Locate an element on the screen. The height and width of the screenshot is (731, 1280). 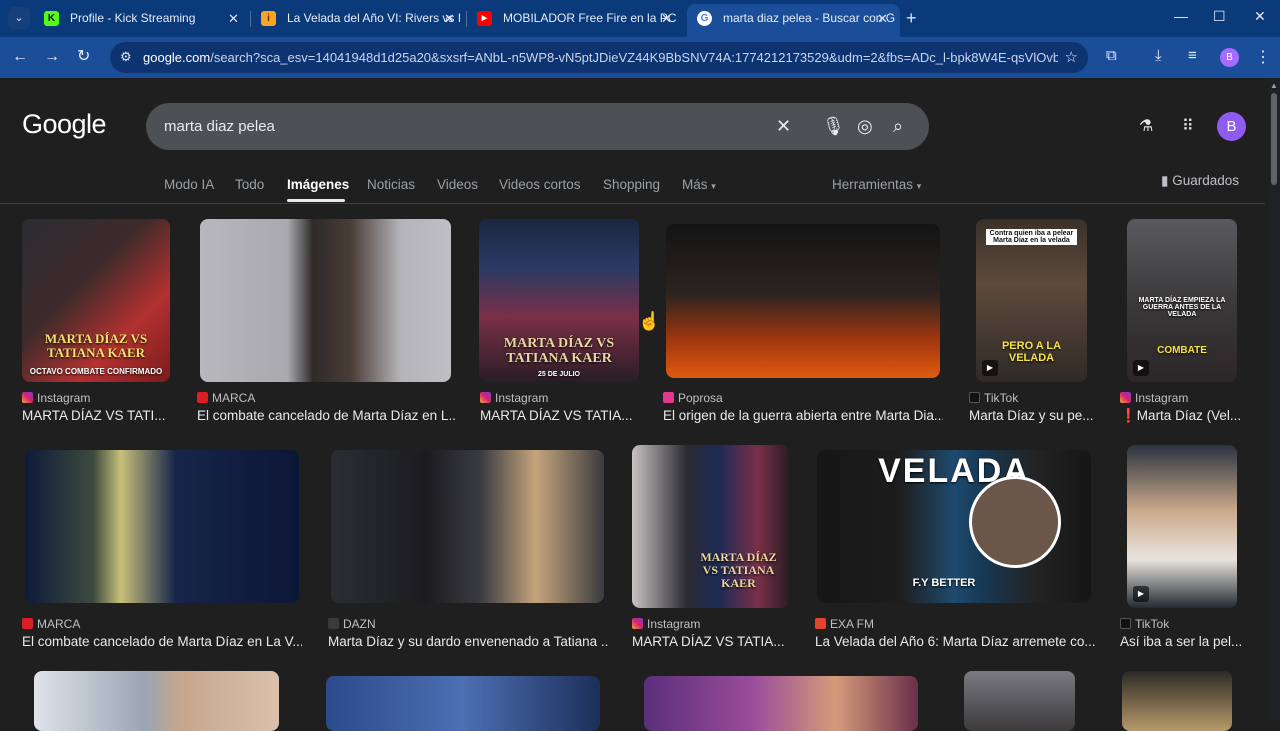
new-tab-button: + is located at coordinates (911, 18).